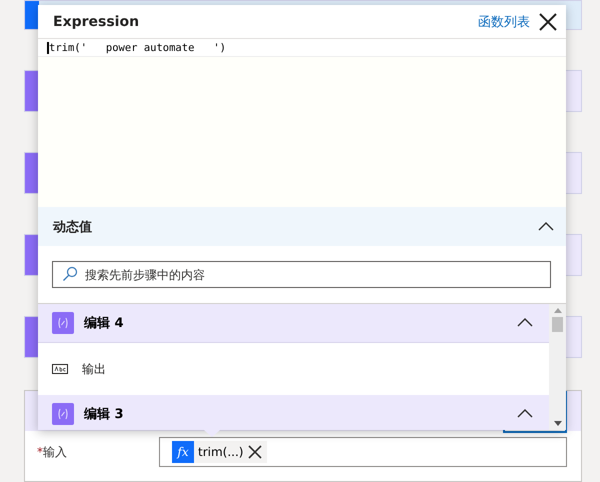 The image size is (600, 482). I want to click on scroll-thumb, so click(557, 324).